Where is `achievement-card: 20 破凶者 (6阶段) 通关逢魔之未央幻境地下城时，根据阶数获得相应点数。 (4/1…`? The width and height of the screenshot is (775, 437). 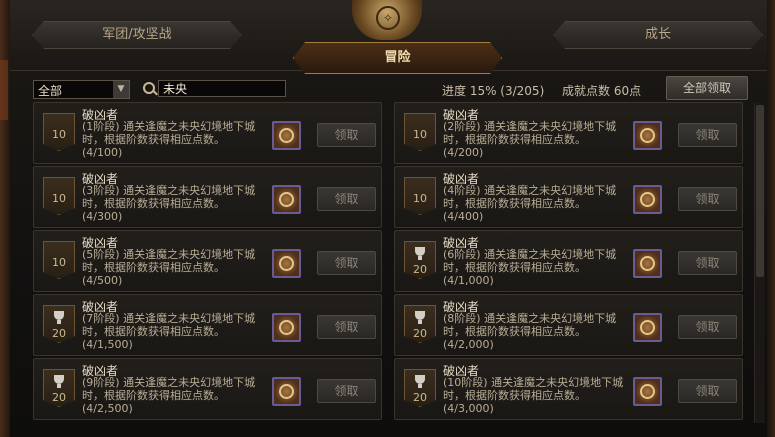
achievement-card: 20 破凶者 (6阶段) 通关逢魔之未央幻境地下城时，根据阶数获得相应点数。 (4/1… is located at coordinates (568, 261).